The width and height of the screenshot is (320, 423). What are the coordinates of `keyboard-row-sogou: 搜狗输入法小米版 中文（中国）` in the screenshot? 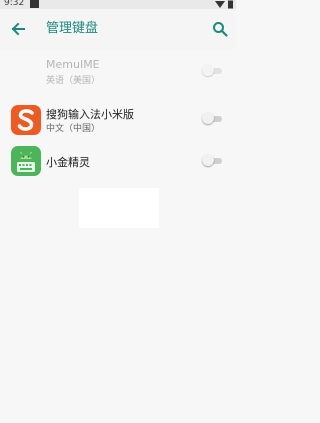 It's located at (118, 127).